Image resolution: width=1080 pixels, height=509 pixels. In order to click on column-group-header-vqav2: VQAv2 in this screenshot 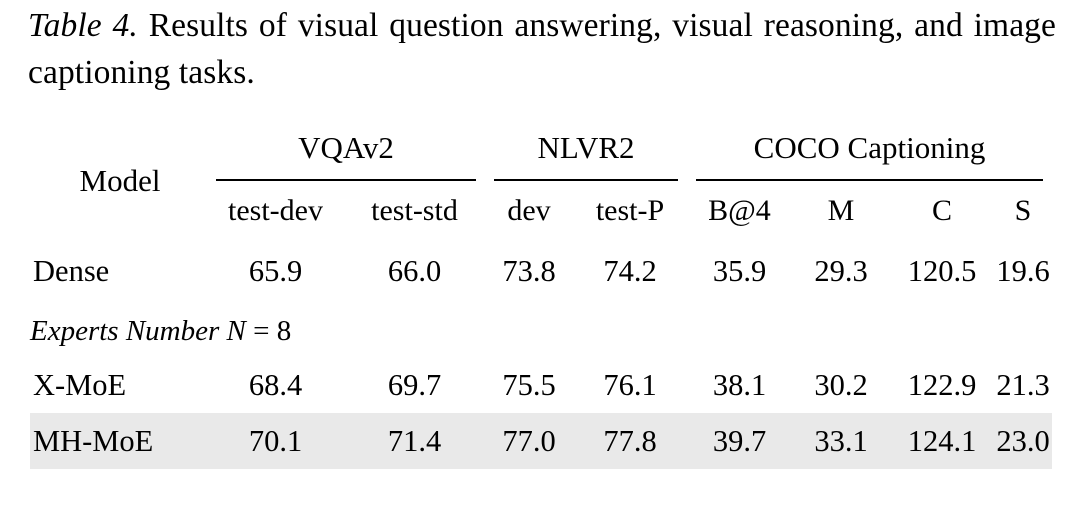, I will do `click(346, 147)`.